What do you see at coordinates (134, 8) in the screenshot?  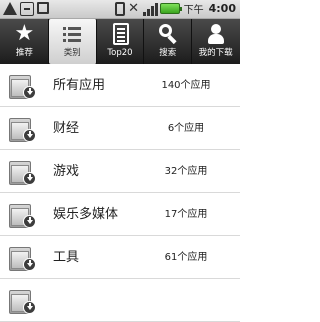 I see `no-signal-icon: ✕` at bounding box center [134, 8].